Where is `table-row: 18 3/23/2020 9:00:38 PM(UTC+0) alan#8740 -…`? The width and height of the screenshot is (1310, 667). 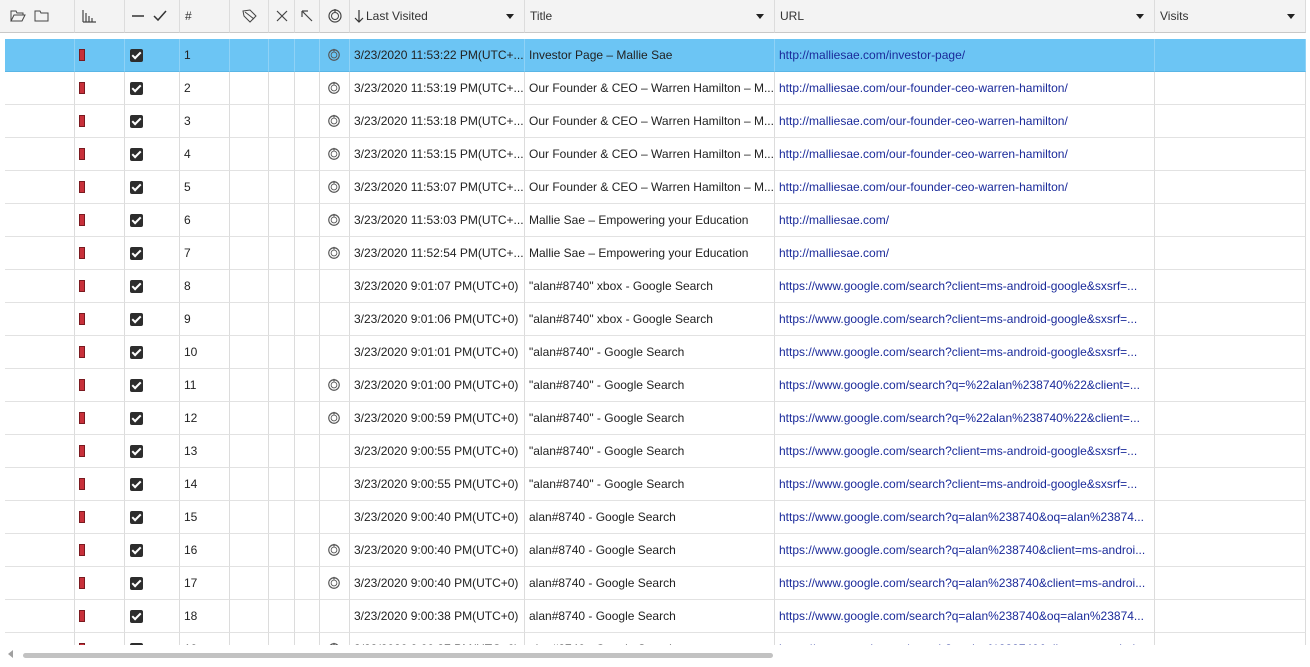
table-row: 18 3/23/2020 9:00:38 PM(UTC+0) alan#8740 -… is located at coordinates (655, 616).